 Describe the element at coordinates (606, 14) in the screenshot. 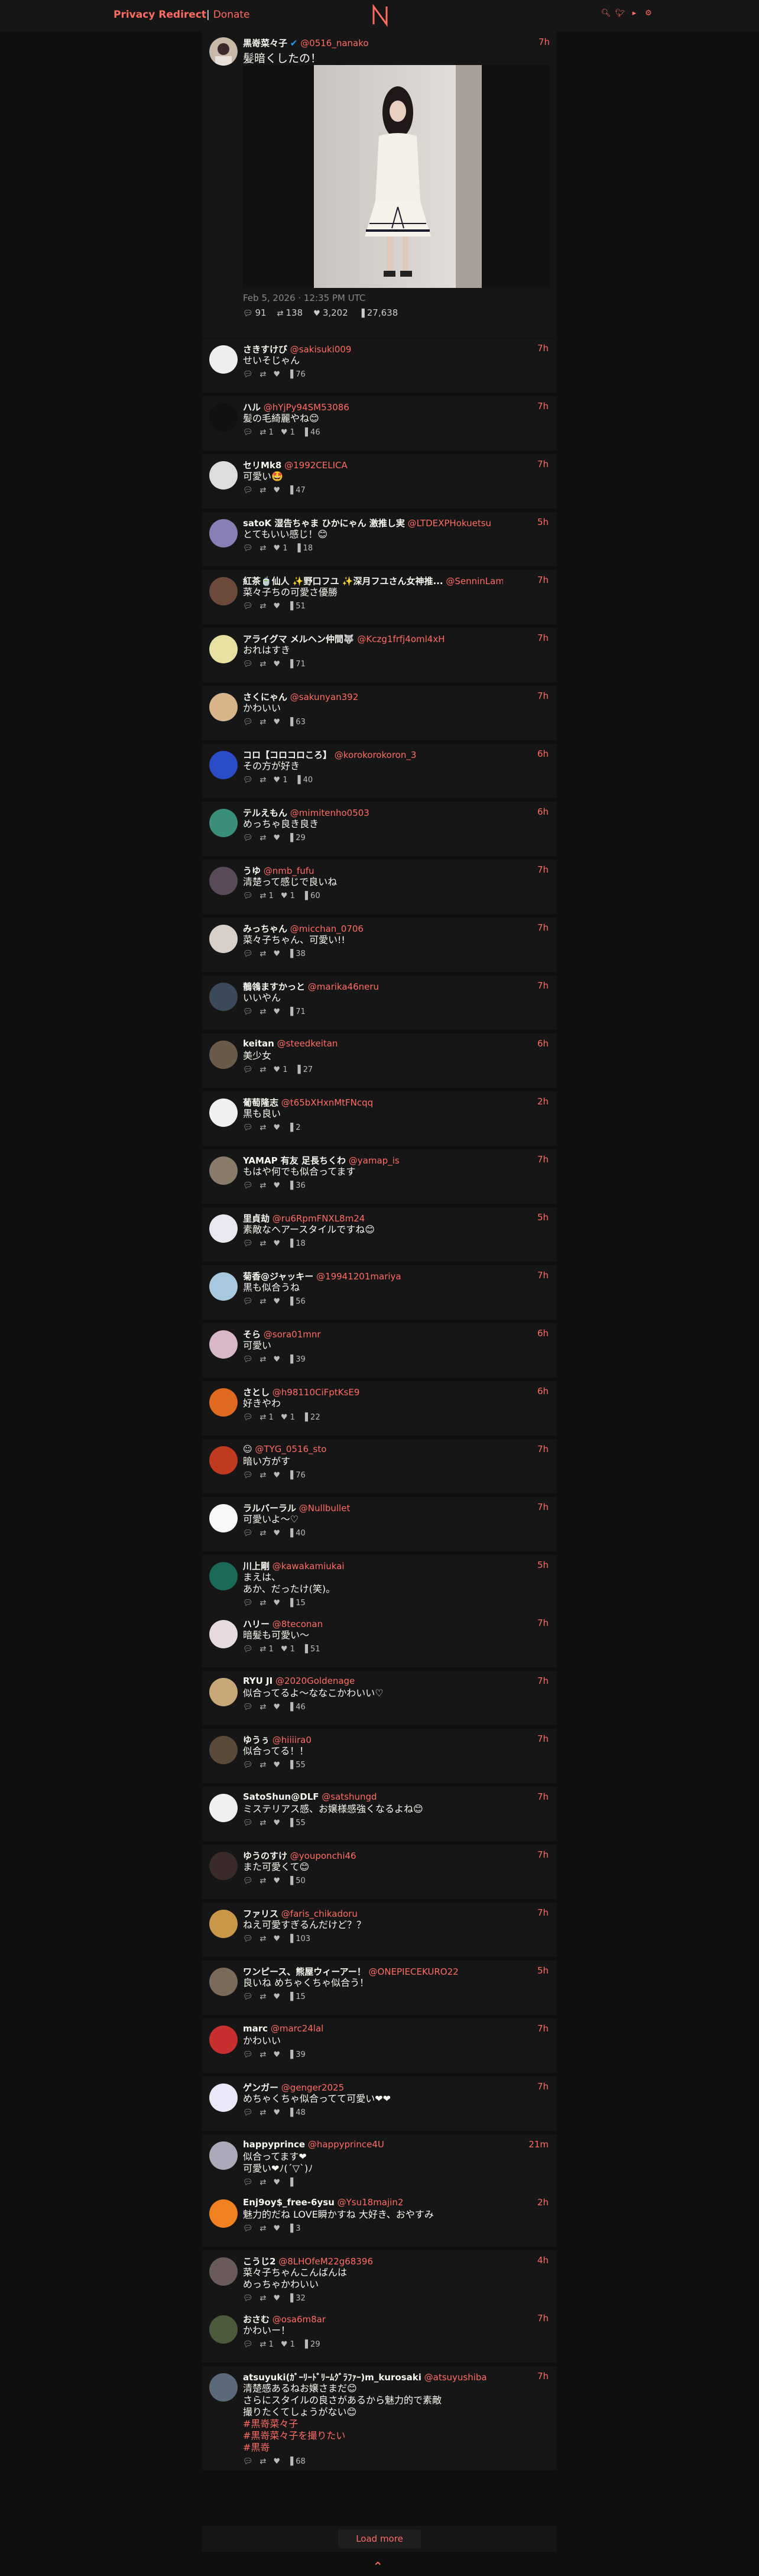

I see `search-icon: 🔍︎` at that location.